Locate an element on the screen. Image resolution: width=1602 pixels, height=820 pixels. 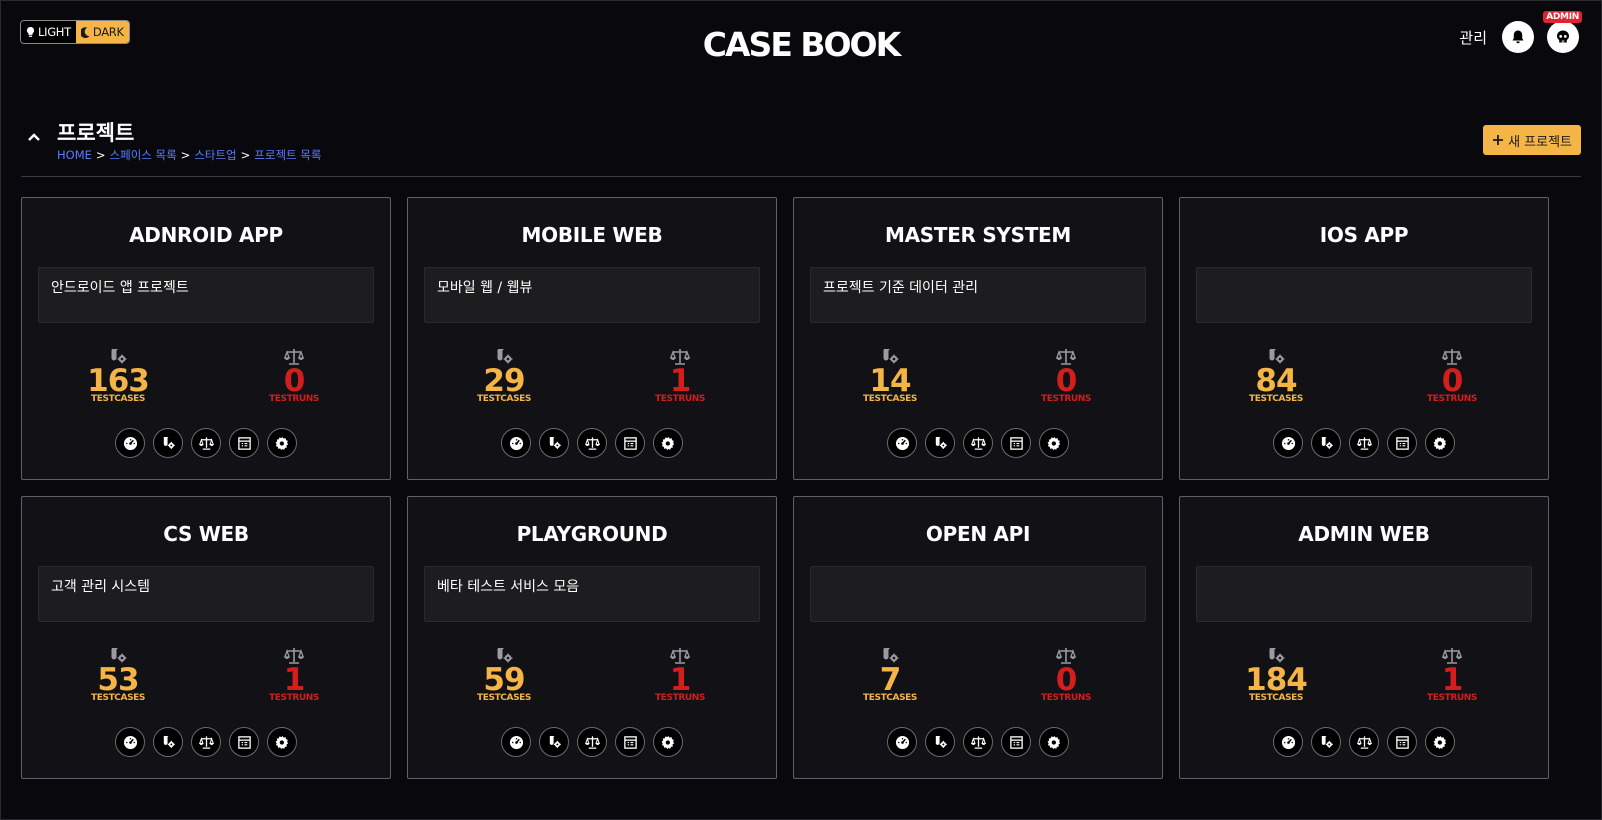
testruns-count: 1 is located at coordinates (680, 680).